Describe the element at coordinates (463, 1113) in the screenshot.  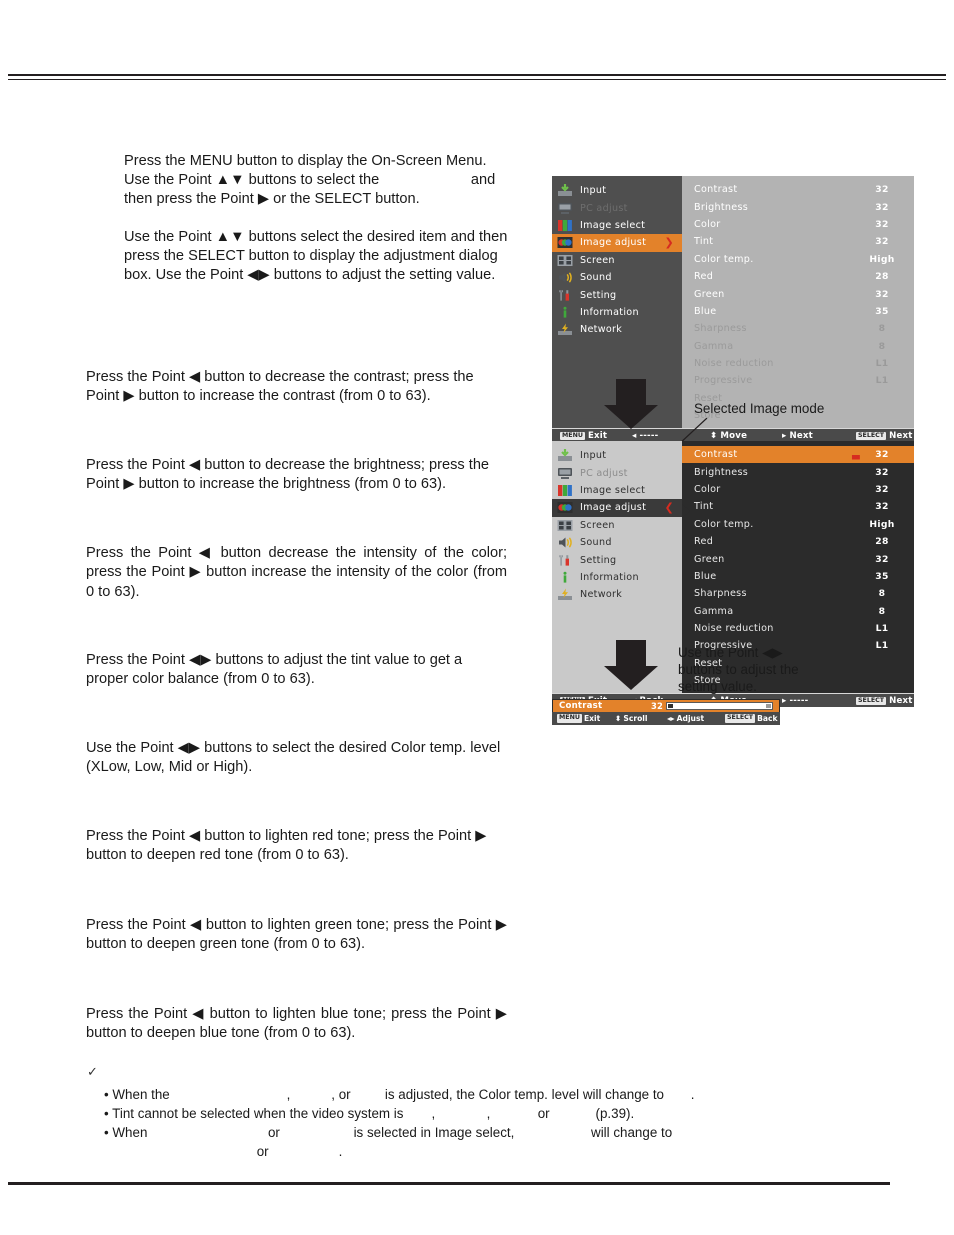
I see `note2-term-2: SECAM` at that location.